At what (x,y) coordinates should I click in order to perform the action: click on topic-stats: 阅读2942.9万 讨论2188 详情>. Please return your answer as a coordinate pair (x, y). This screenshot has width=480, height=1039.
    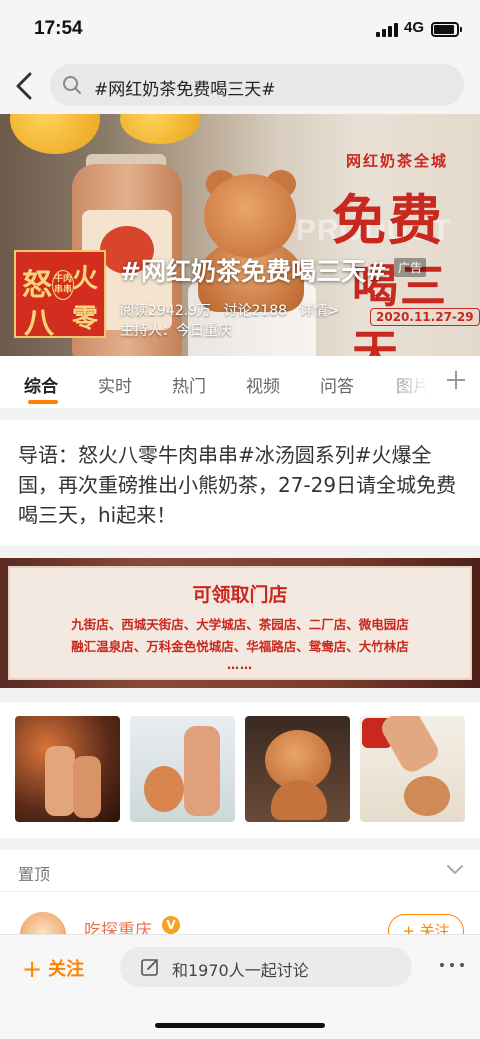
    Looking at the image, I should click on (233, 310).